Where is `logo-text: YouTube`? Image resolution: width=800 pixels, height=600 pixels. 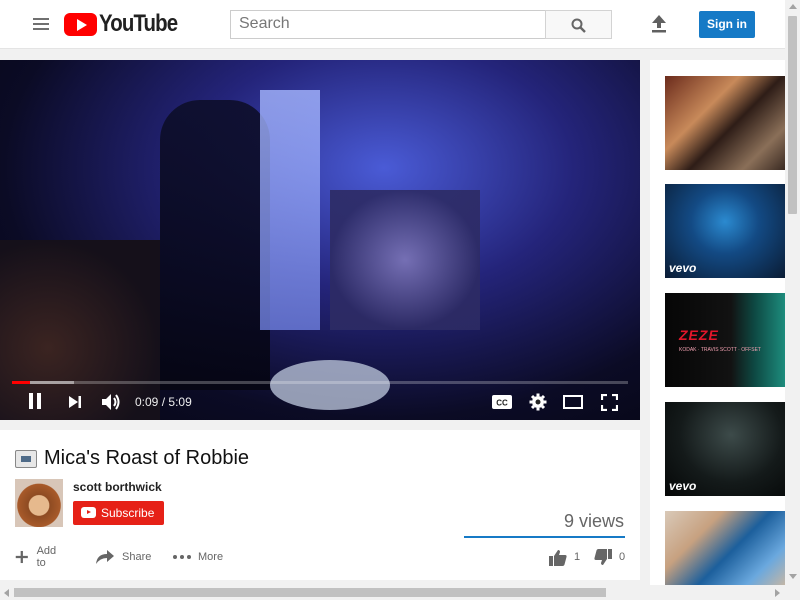 logo-text: YouTube is located at coordinates (138, 23).